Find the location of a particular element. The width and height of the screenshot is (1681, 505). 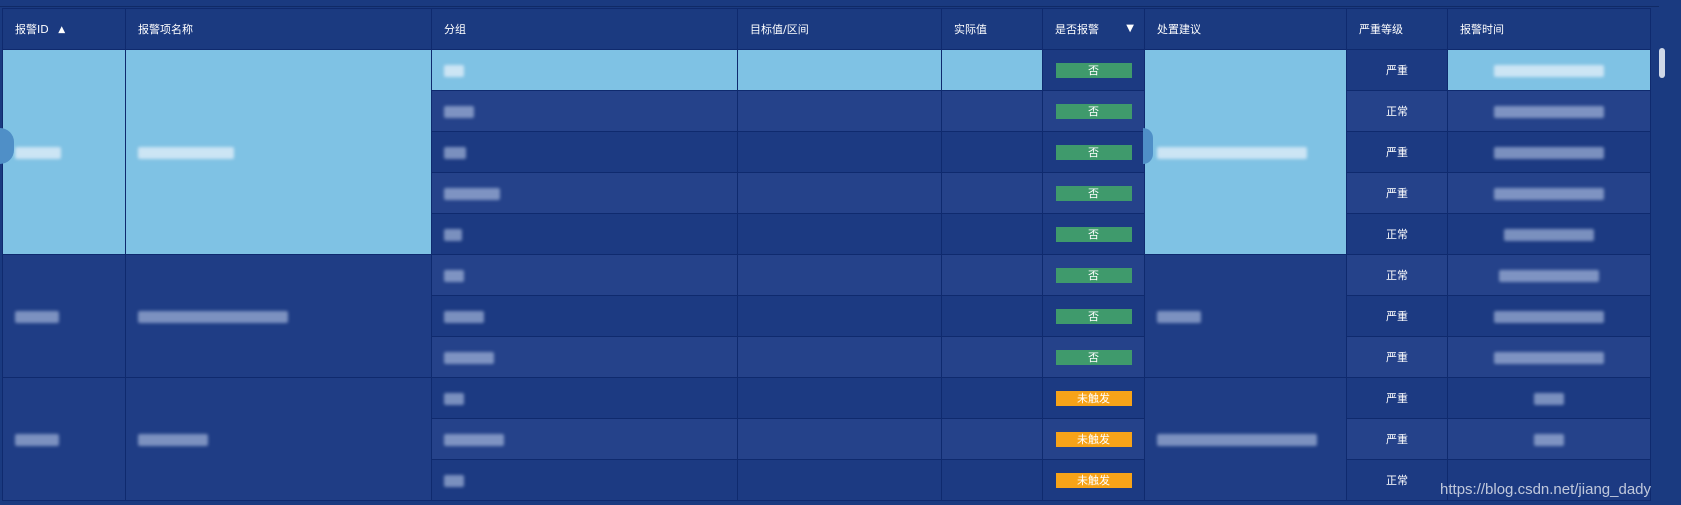

col-header-label: 处置建议 is located at coordinates (1179, 29).